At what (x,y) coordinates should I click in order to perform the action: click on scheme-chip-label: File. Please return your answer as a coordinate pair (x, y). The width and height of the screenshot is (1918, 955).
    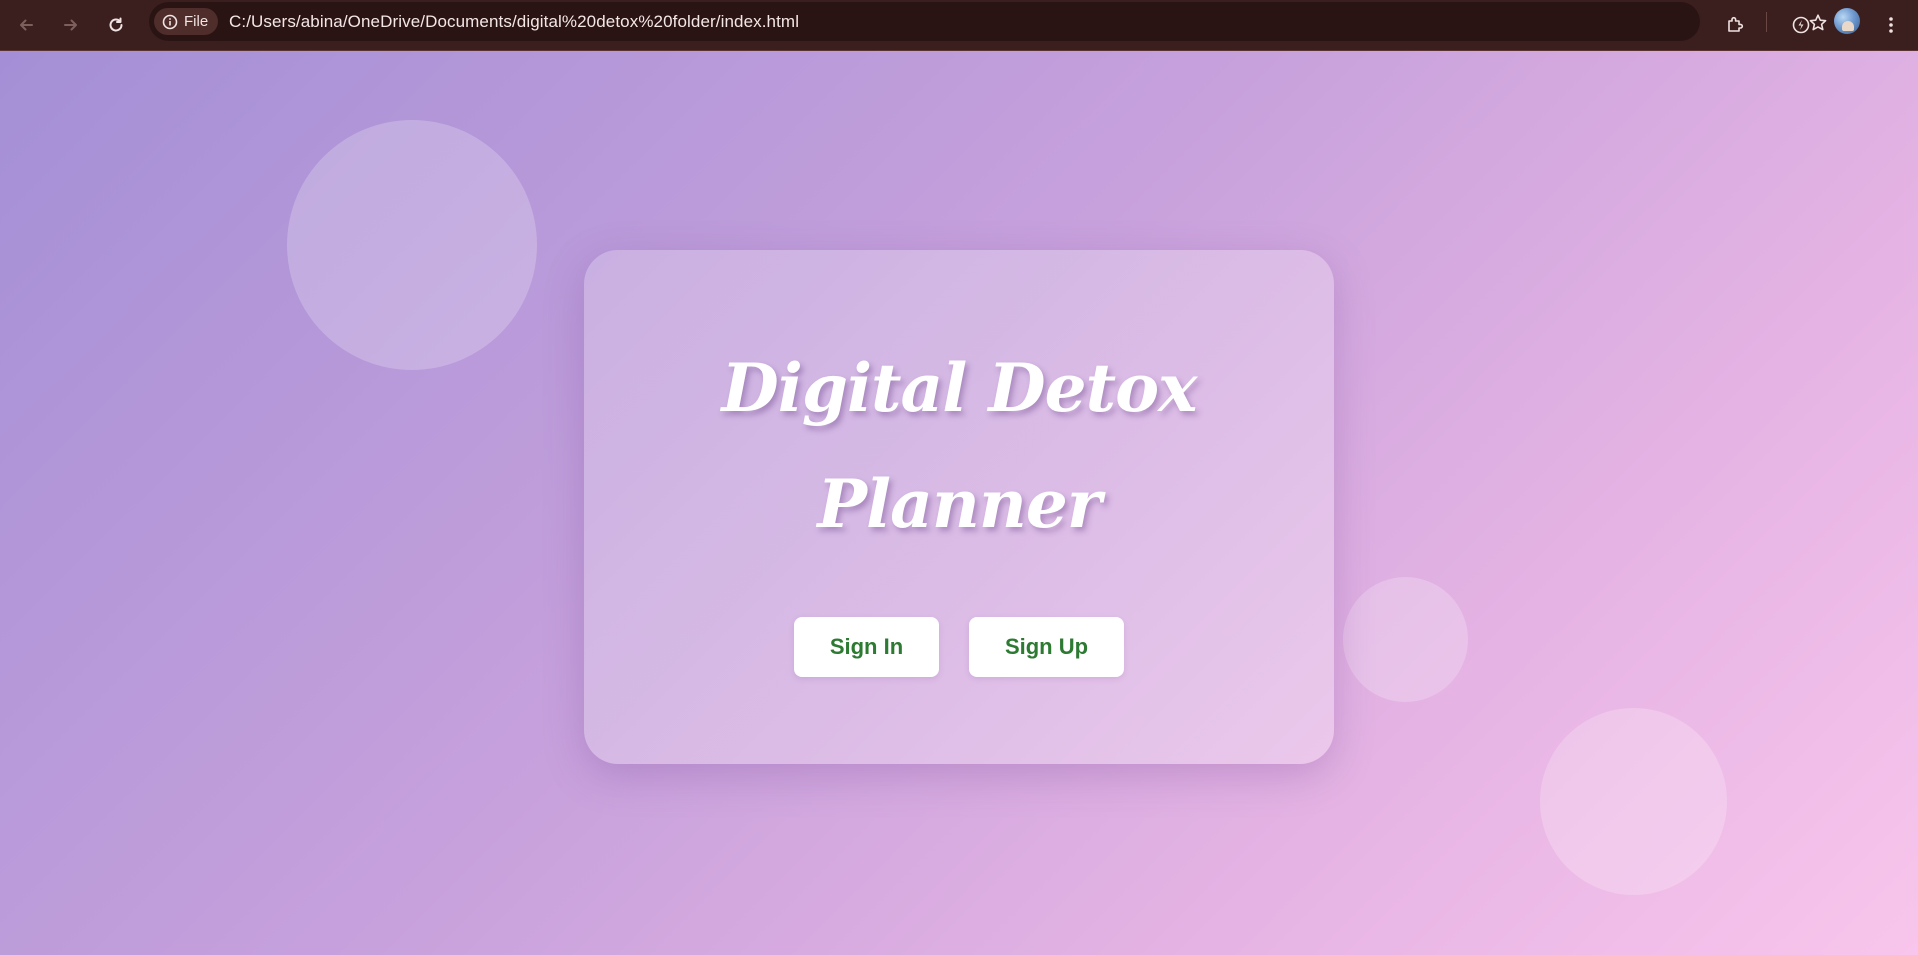
    Looking at the image, I should click on (196, 21).